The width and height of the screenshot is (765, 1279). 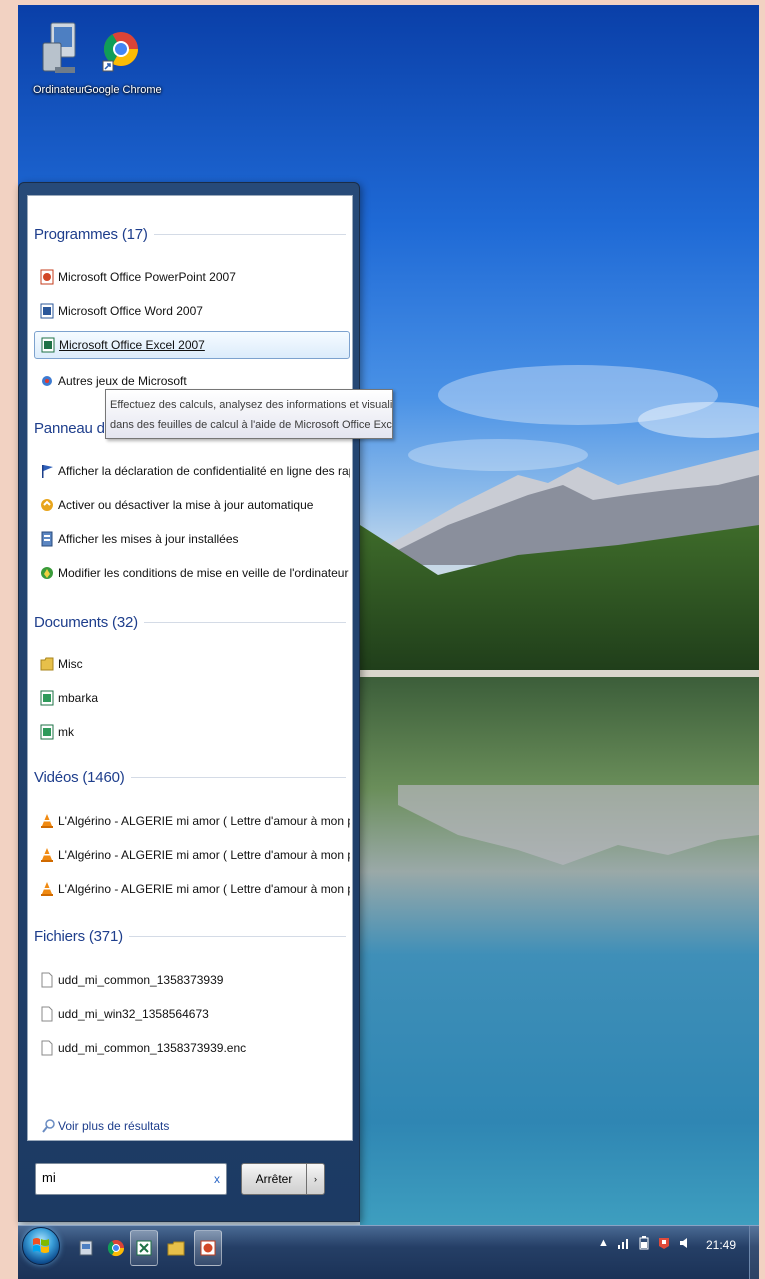 What do you see at coordinates (70, 664) in the screenshot?
I see `result-item-label: Misc` at bounding box center [70, 664].